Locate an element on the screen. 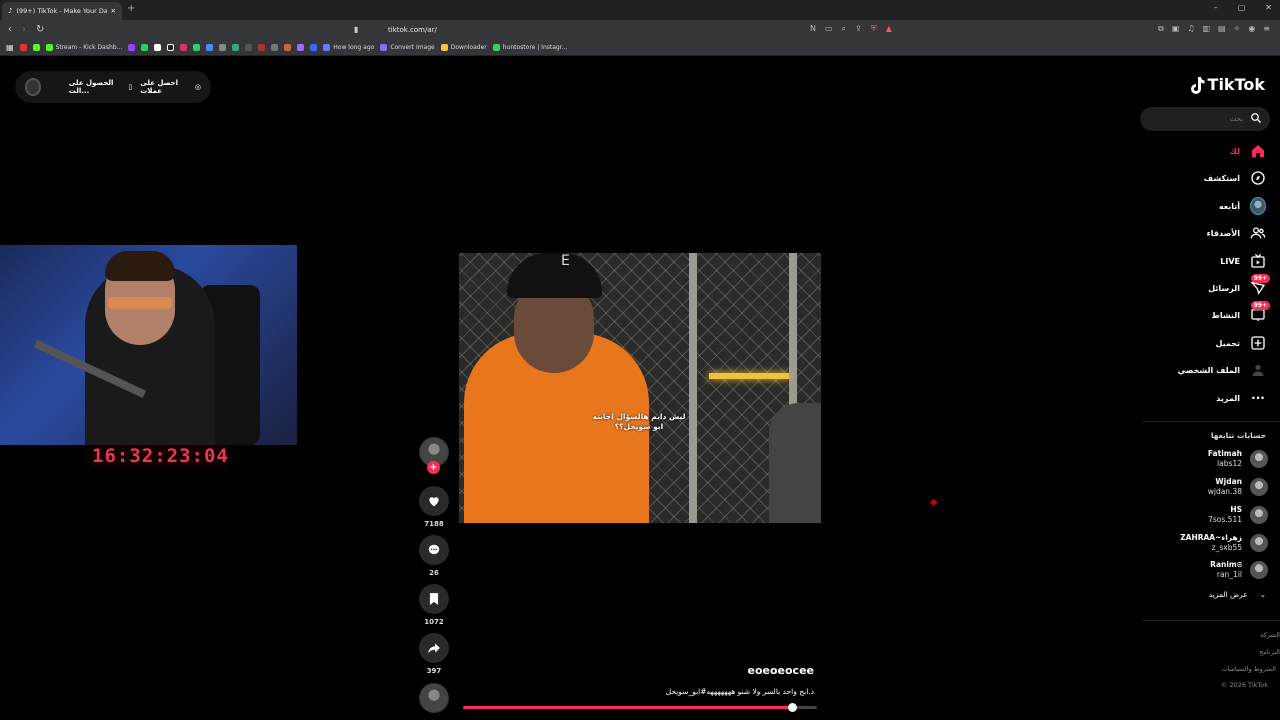 The height and width of the screenshot is (720, 1280). search-box is located at coordinates (1205, 119).